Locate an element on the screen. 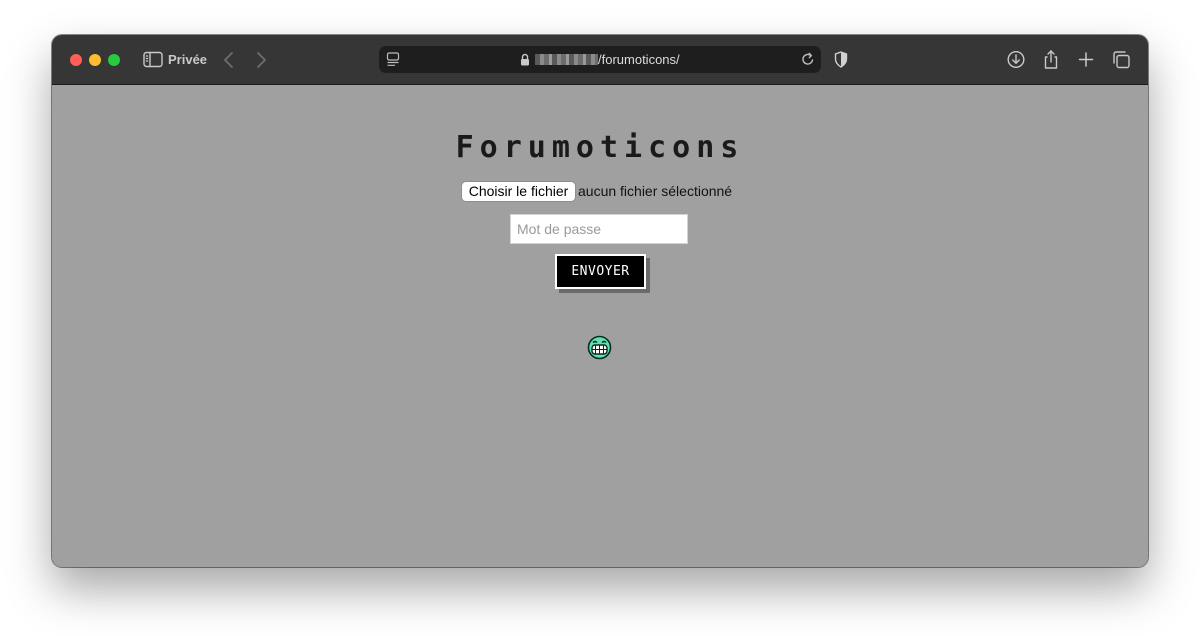  file-status-text: aucun fichier sélectionné is located at coordinates (655, 191).